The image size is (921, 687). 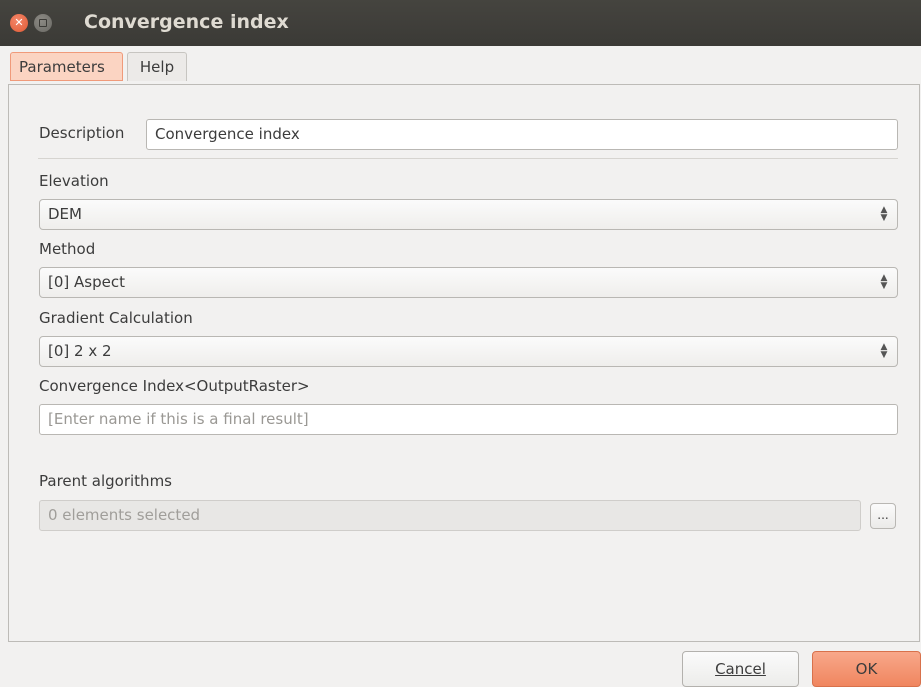 What do you see at coordinates (82, 133) in the screenshot?
I see `description-label: Description` at bounding box center [82, 133].